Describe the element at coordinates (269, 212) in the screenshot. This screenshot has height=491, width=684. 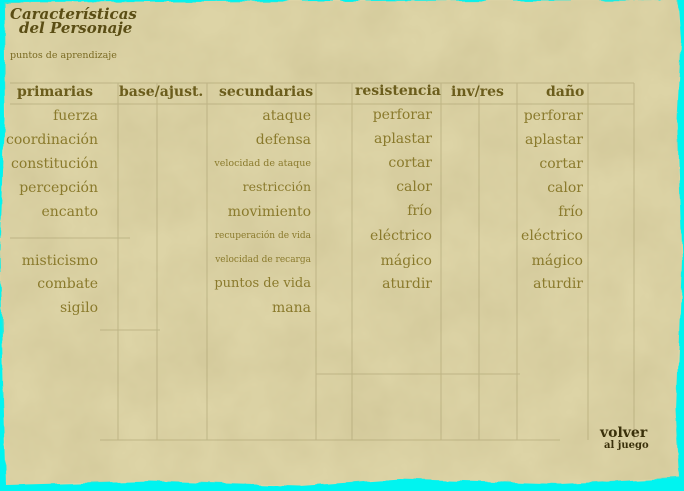
I see `secondary-stat: movimiento` at that location.